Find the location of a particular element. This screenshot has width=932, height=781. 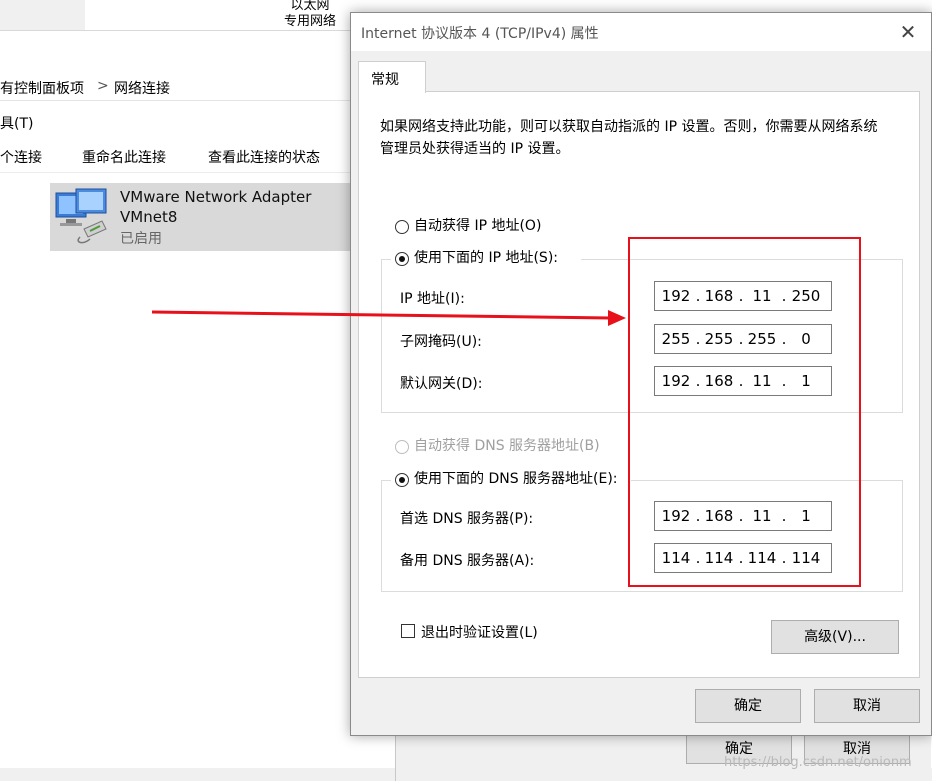

dns-manual-radio is located at coordinates (402, 480).